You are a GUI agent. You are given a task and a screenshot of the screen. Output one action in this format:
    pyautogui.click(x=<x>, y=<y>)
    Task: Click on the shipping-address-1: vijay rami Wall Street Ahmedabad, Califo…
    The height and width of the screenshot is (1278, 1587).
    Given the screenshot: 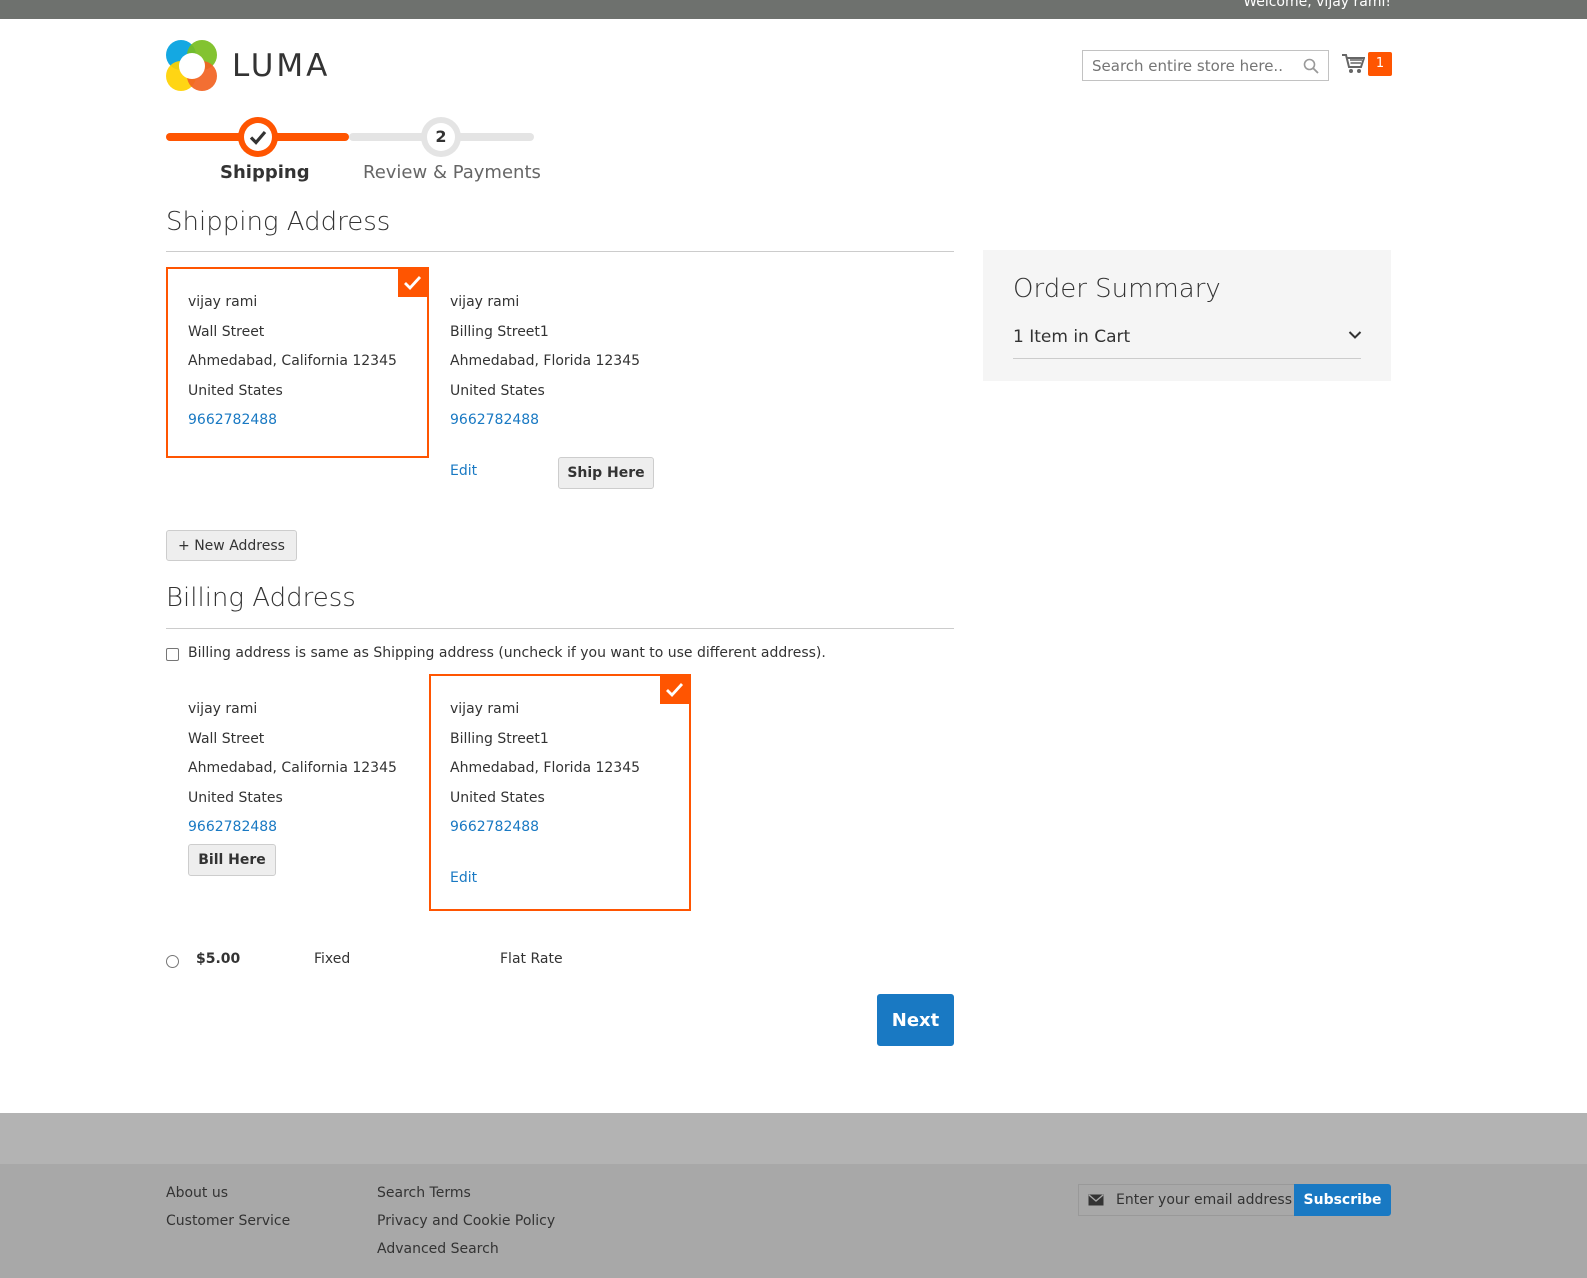 What is the action you would take?
    pyautogui.click(x=292, y=362)
    